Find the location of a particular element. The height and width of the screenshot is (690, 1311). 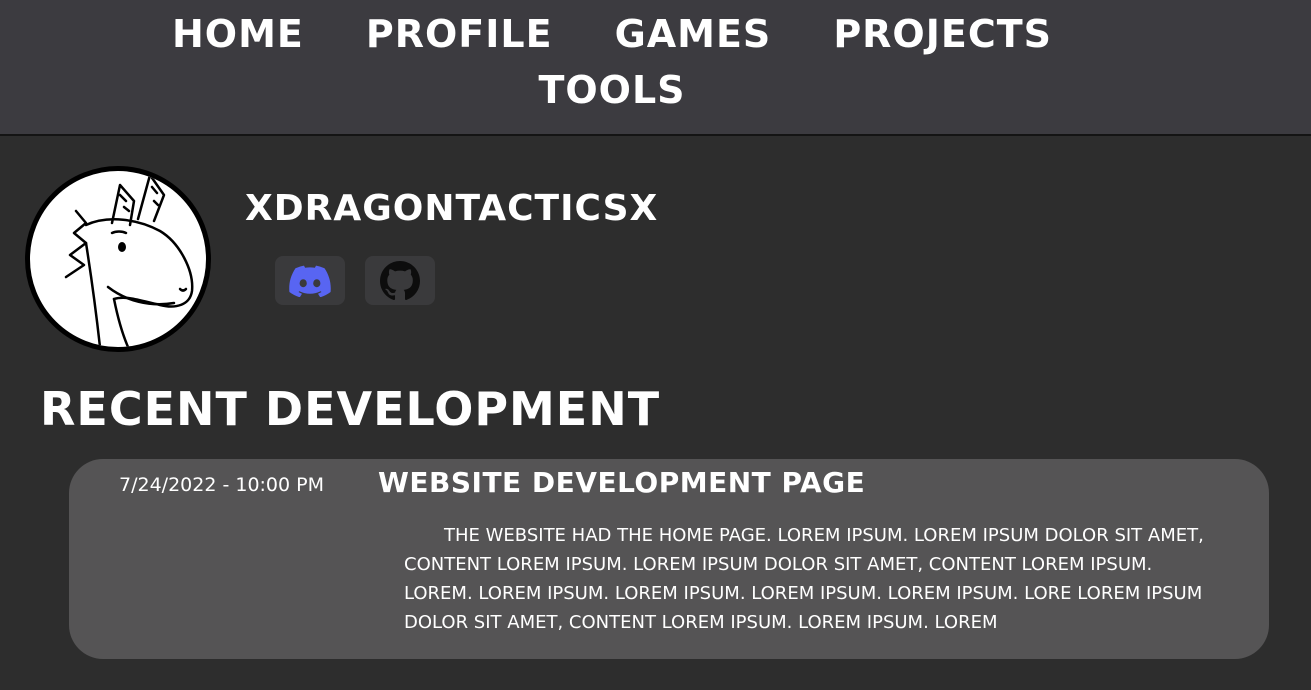

entry-title: WEBSITE DEVELOPMENT PAGE is located at coordinates (621, 483).